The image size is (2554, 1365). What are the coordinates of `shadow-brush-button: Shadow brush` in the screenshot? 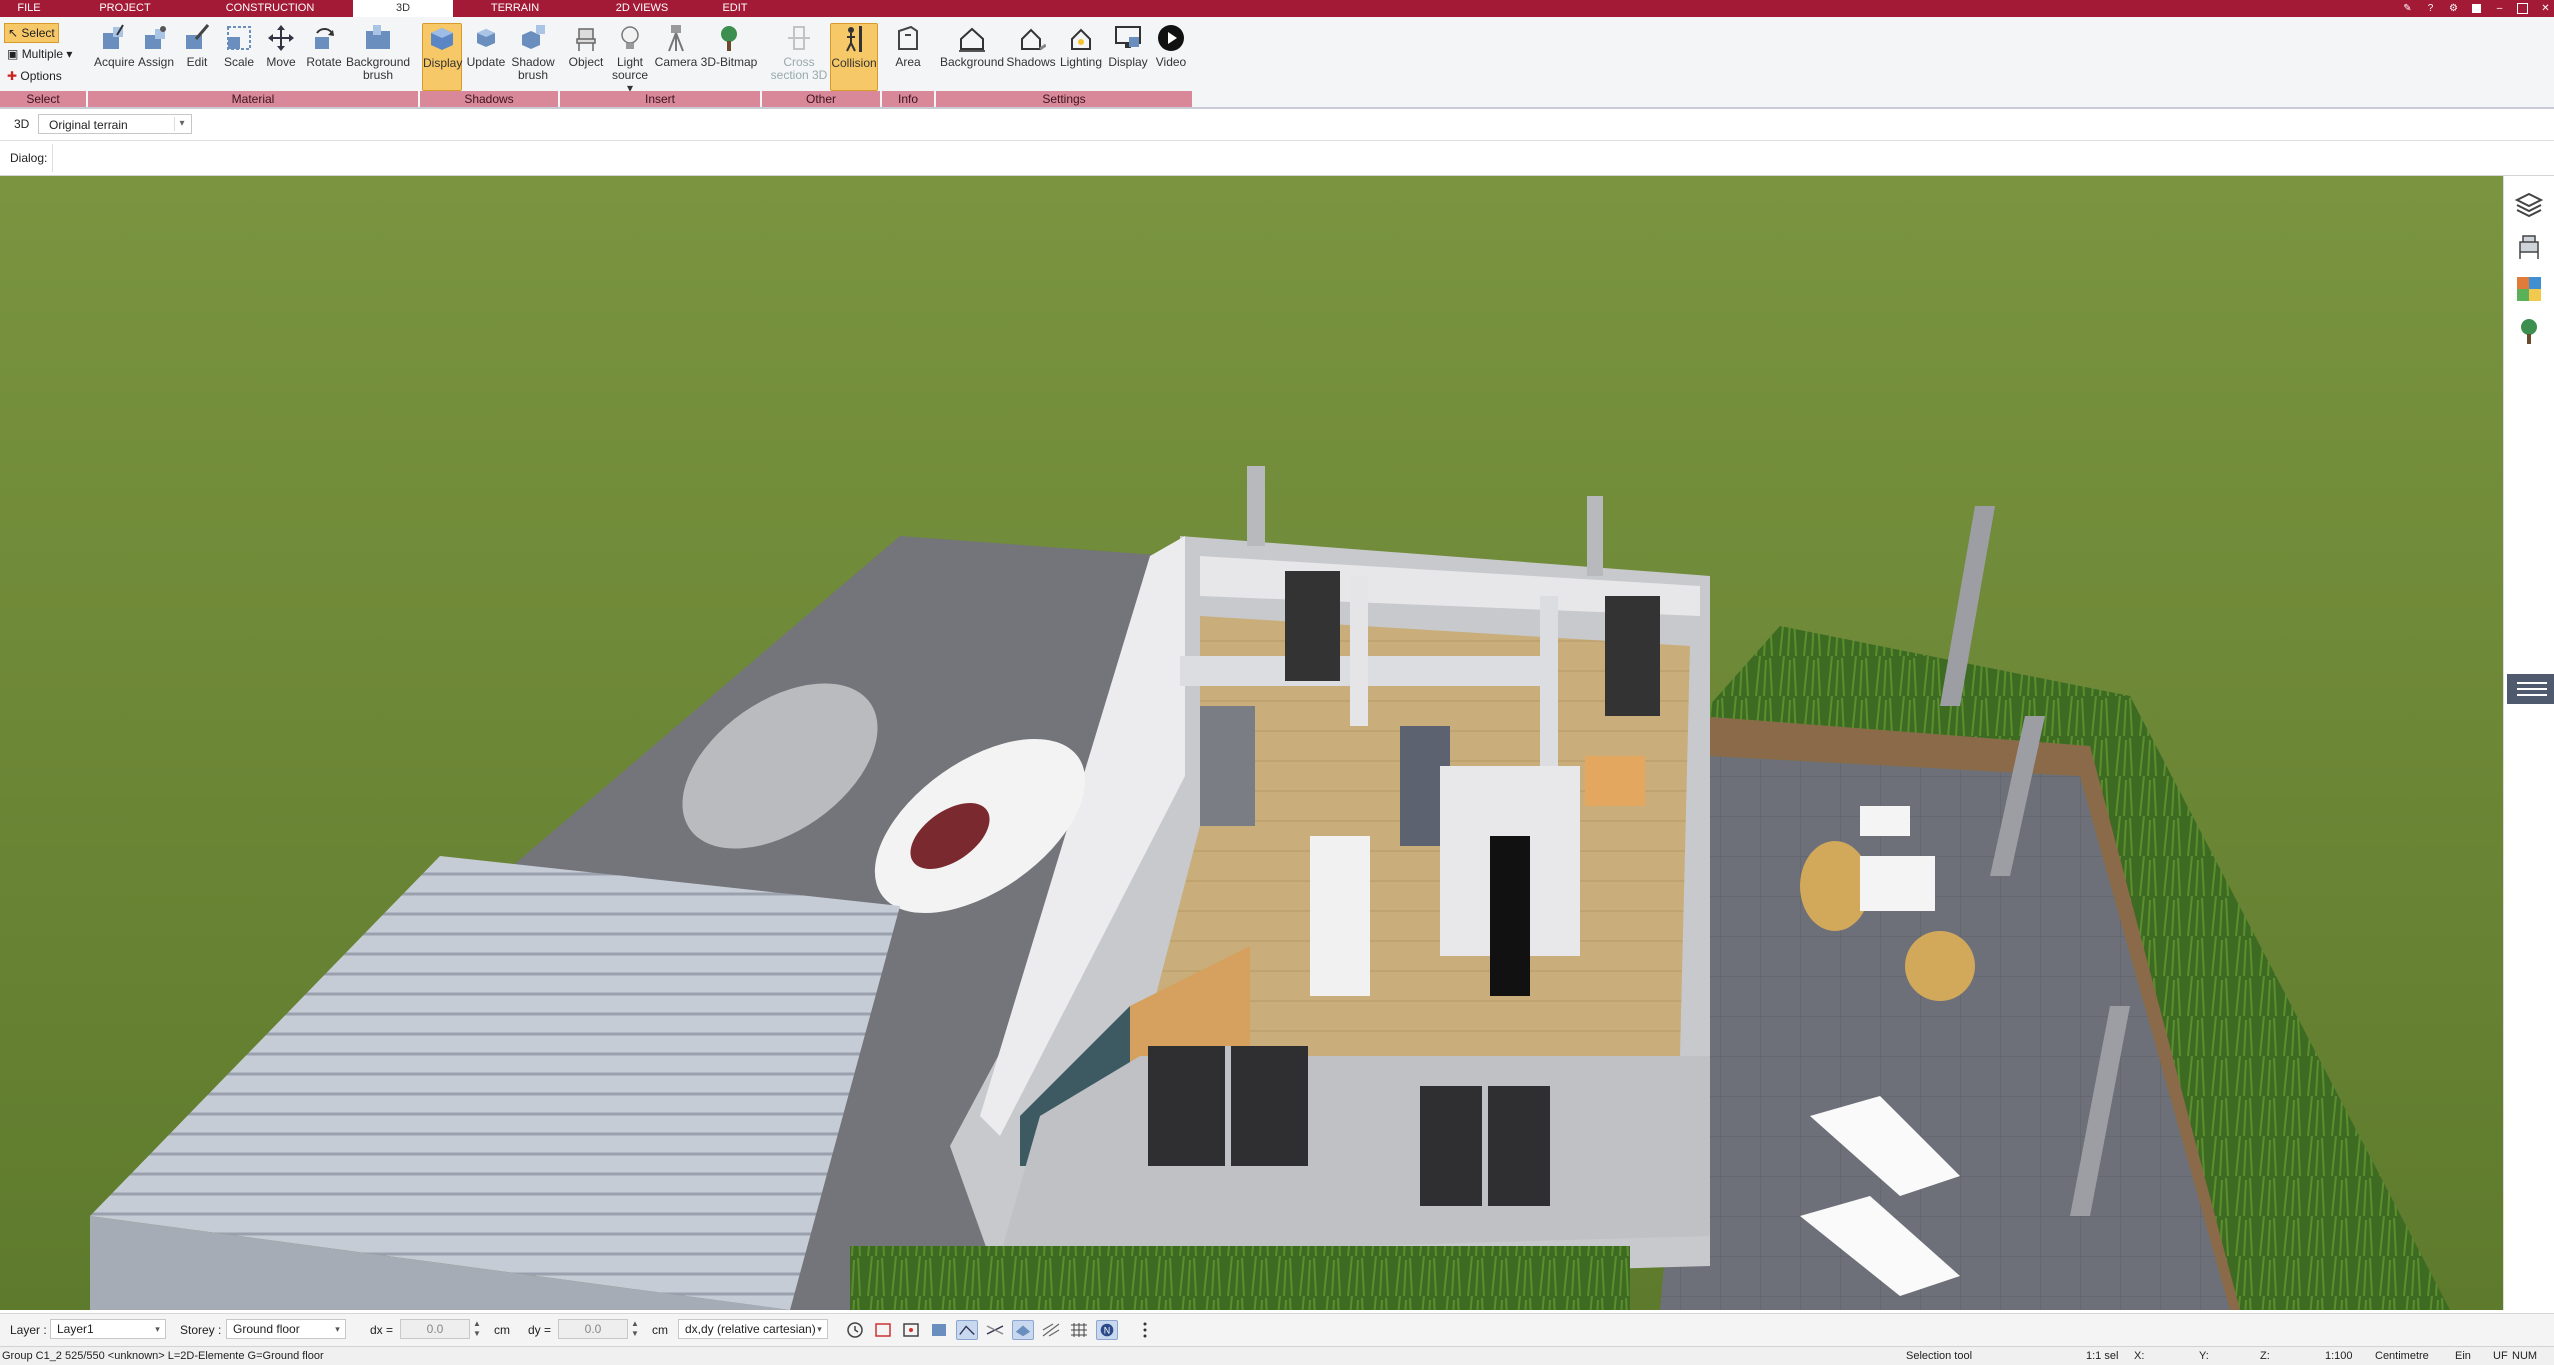 It's located at (533, 52).